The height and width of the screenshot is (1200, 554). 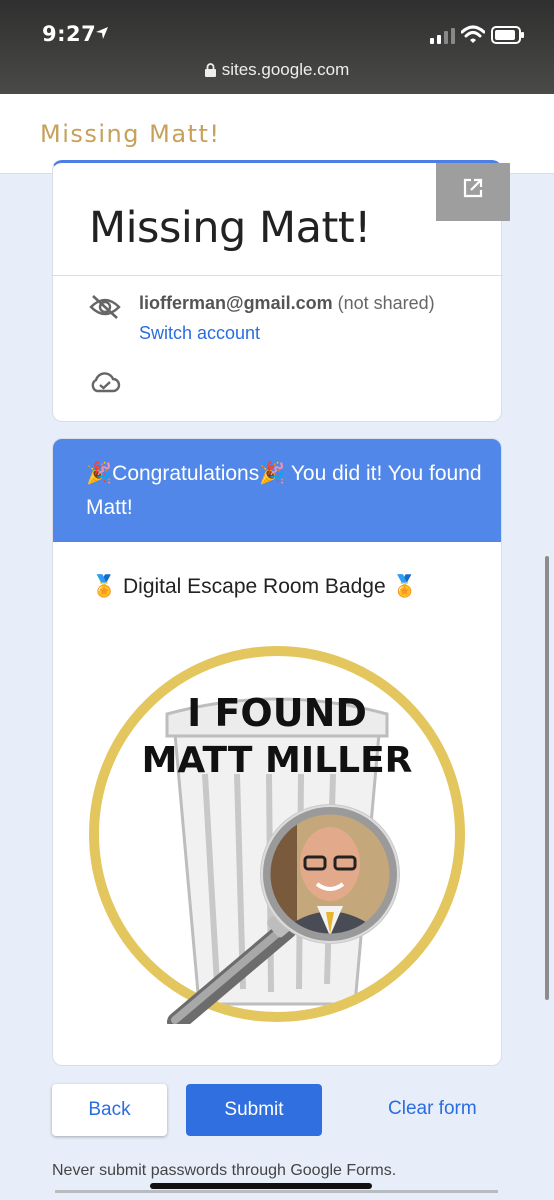 What do you see at coordinates (442, 36) in the screenshot?
I see `cellular-signal-icon` at bounding box center [442, 36].